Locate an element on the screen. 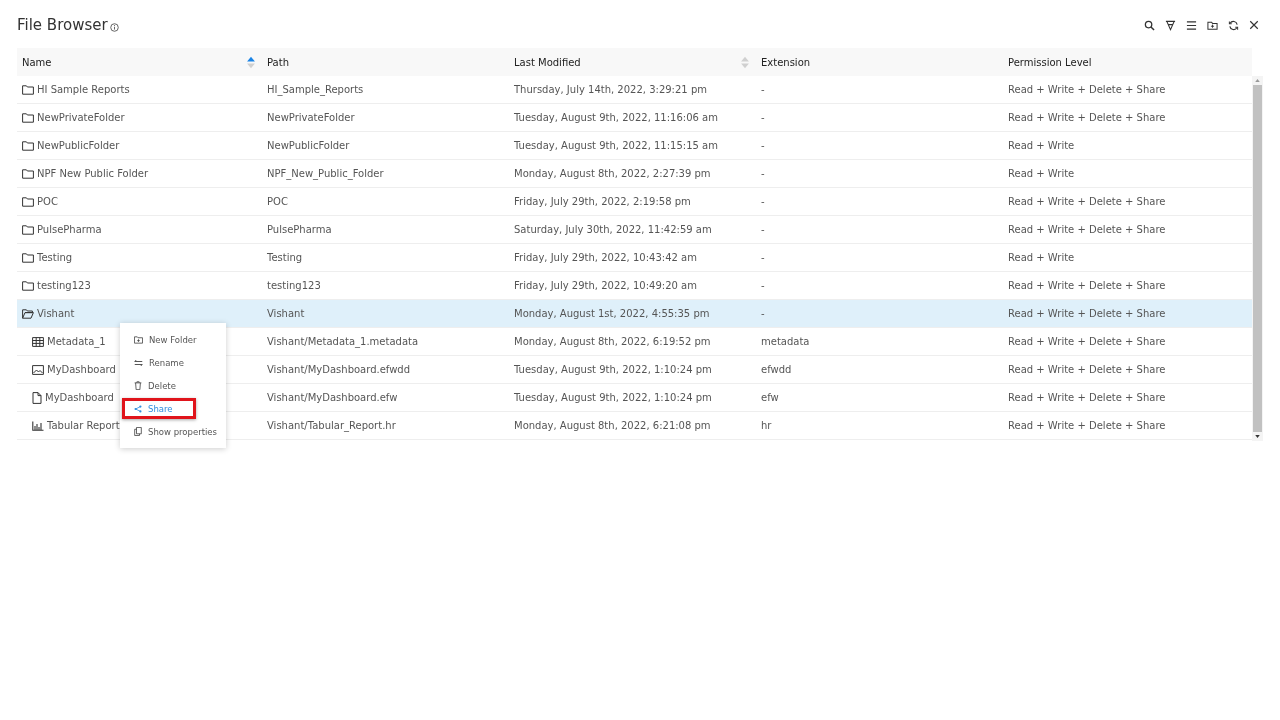 This screenshot has width=1280, height=720. table-cell: NPF_New_Public_Folder is located at coordinates (325, 173).